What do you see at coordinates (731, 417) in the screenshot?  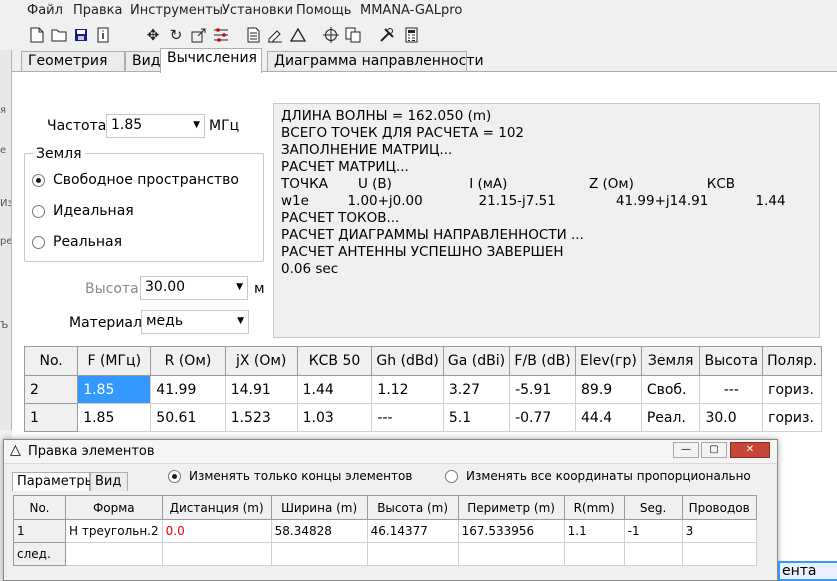 I see `cell-height: 30.0` at bounding box center [731, 417].